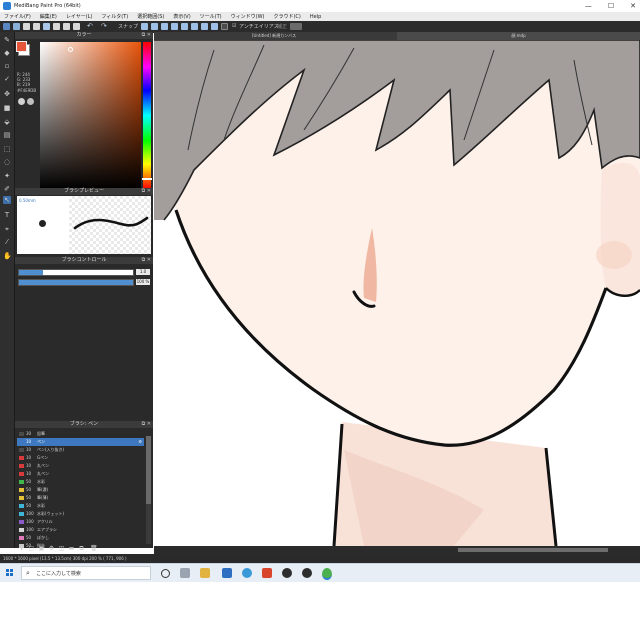  I want to click on eraser-tool-icon: ◆, so click(7, 53).